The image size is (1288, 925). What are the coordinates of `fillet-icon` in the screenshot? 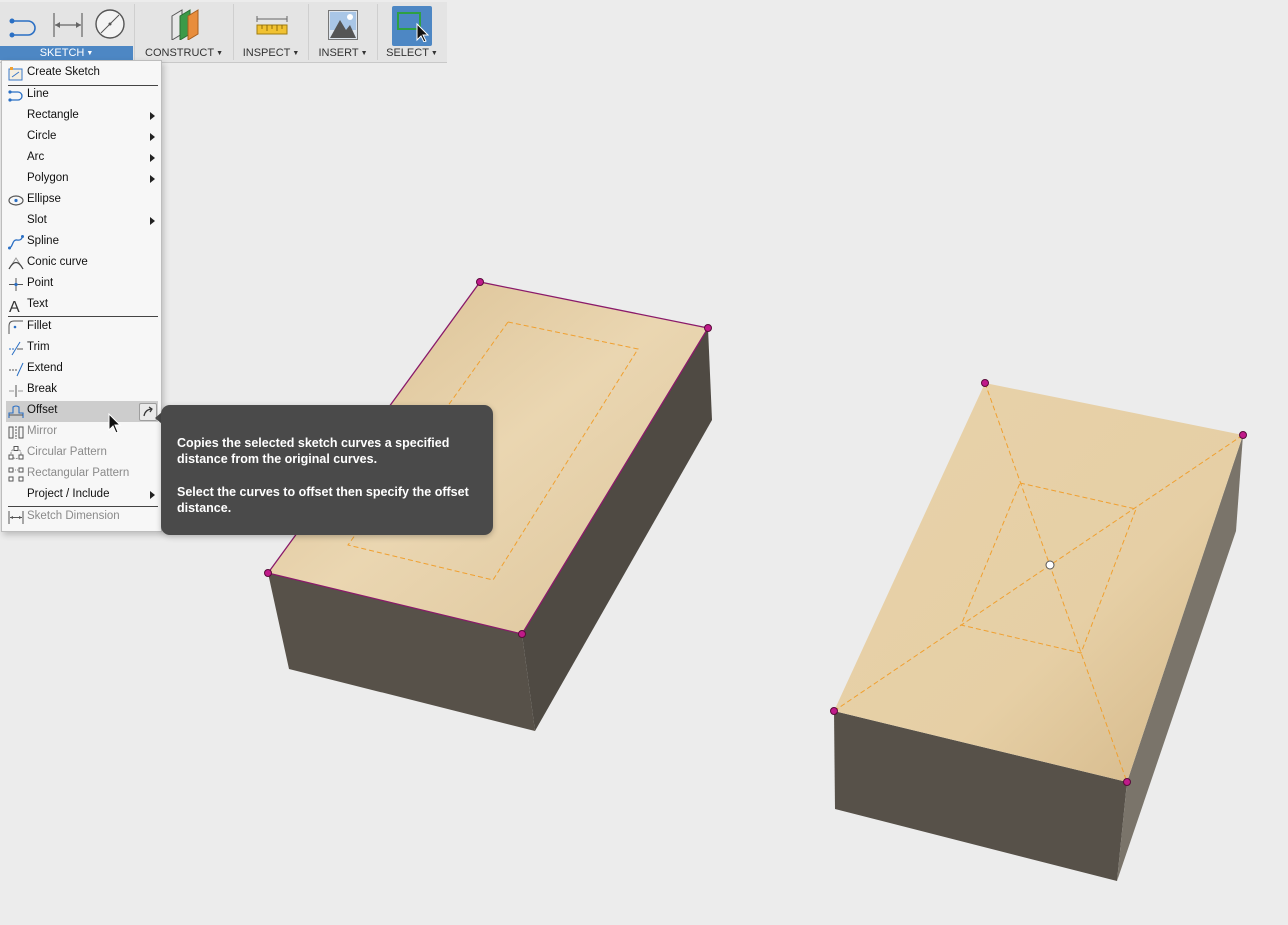 It's located at (15, 327).